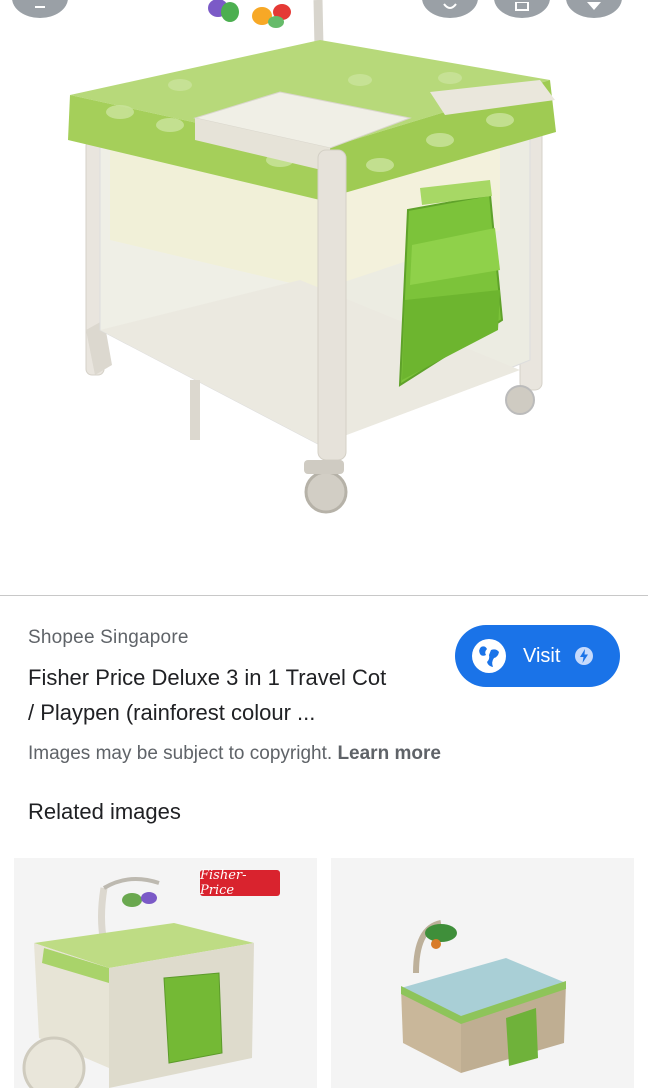 This screenshot has height=1088, width=648. Describe the element at coordinates (108, 638) in the screenshot. I see `result-source: Shopee Singapore` at that location.